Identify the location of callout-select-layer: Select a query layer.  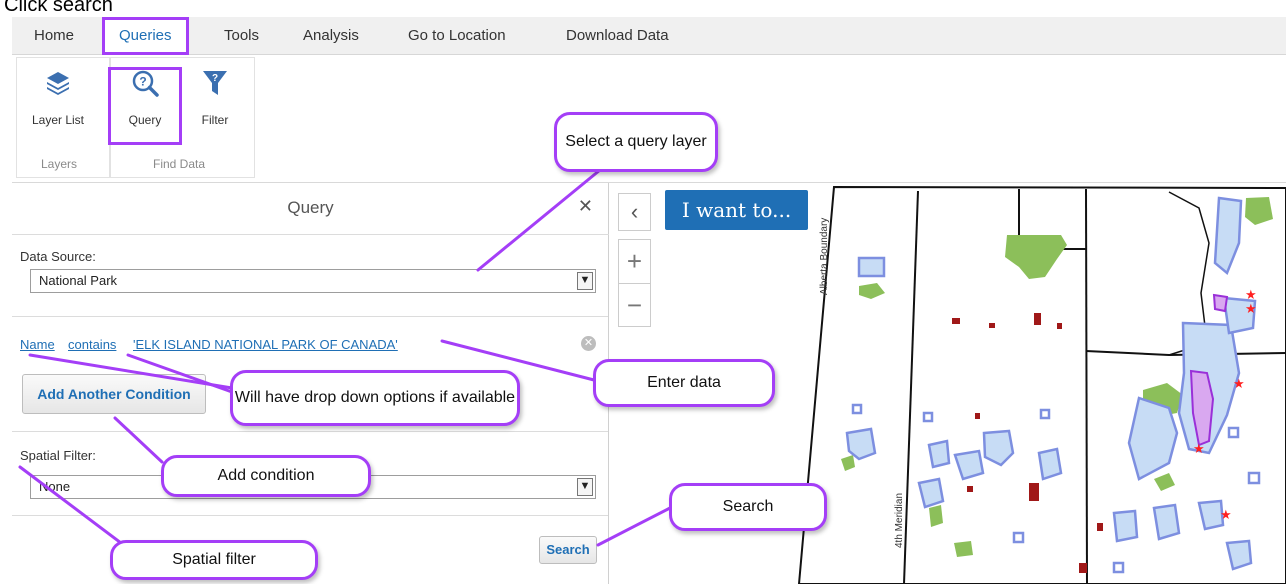
(636, 142).